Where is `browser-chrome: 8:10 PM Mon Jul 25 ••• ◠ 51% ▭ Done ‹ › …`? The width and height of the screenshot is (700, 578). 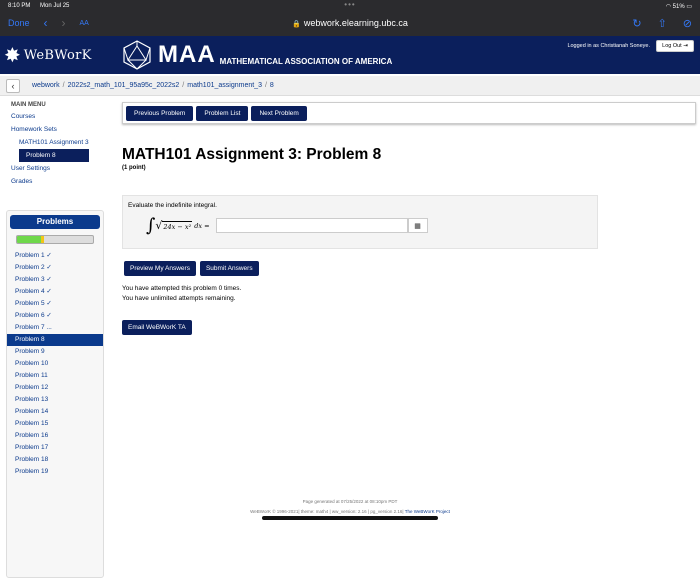 browser-chrome: 8:10 PM Mon Jul 25 ••• ◠ 51% ▭ Done ‹ › … is located at coordinates (350, 18).